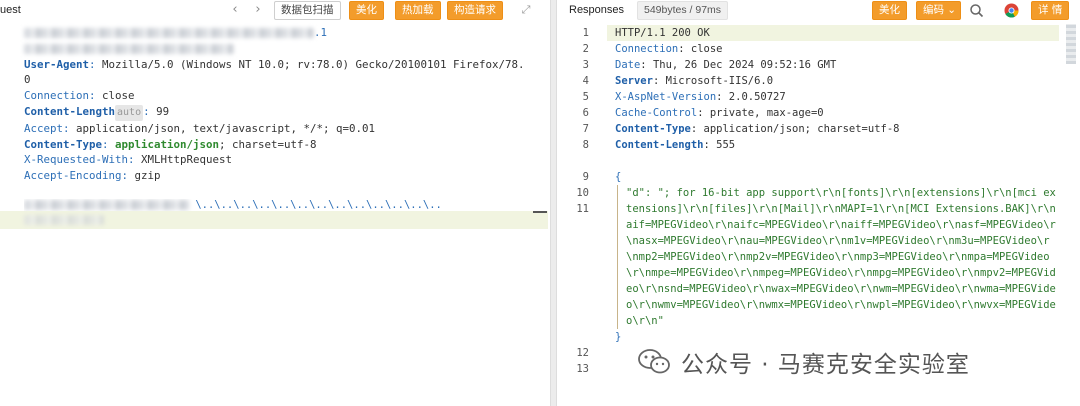 This screenshot has width=1080, height=406. Describe the element at coordinates (840, 33) in the screenshot. I see `status-line: HTTP/1.1 200 OK` at that location.